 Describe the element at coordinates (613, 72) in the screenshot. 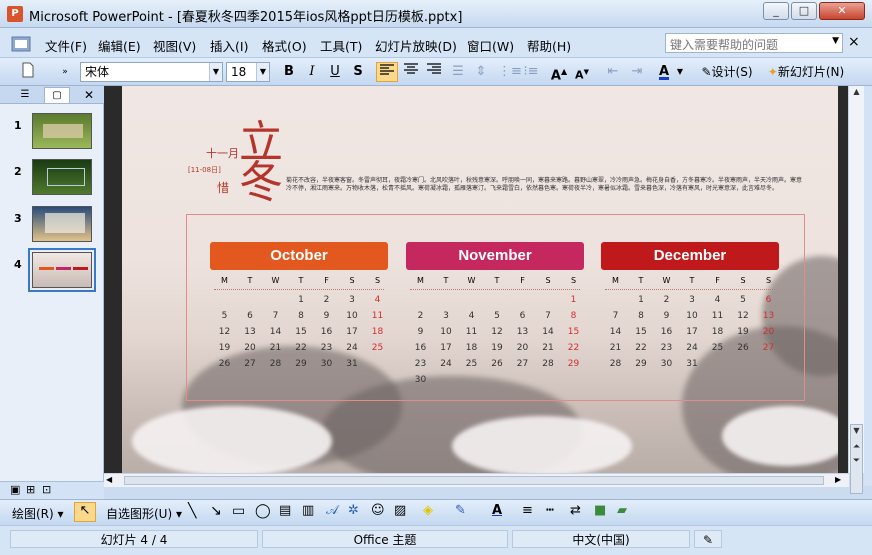

I see `decrease-indent-icon: ⇤` at that location.